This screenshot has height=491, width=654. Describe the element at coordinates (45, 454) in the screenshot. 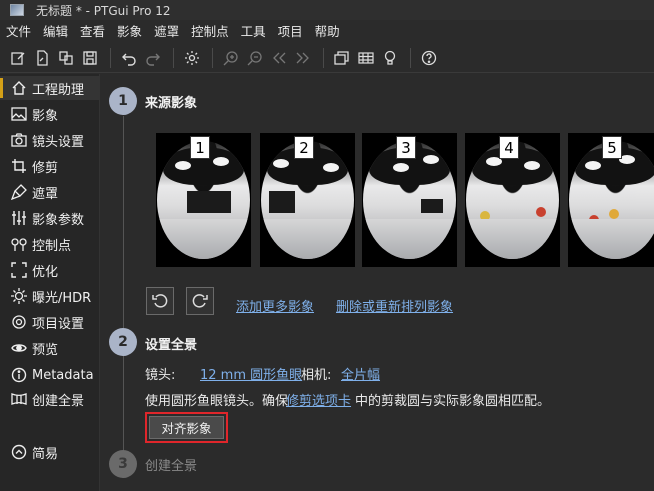

I see `sidebar-item-label: 简易` at that location.